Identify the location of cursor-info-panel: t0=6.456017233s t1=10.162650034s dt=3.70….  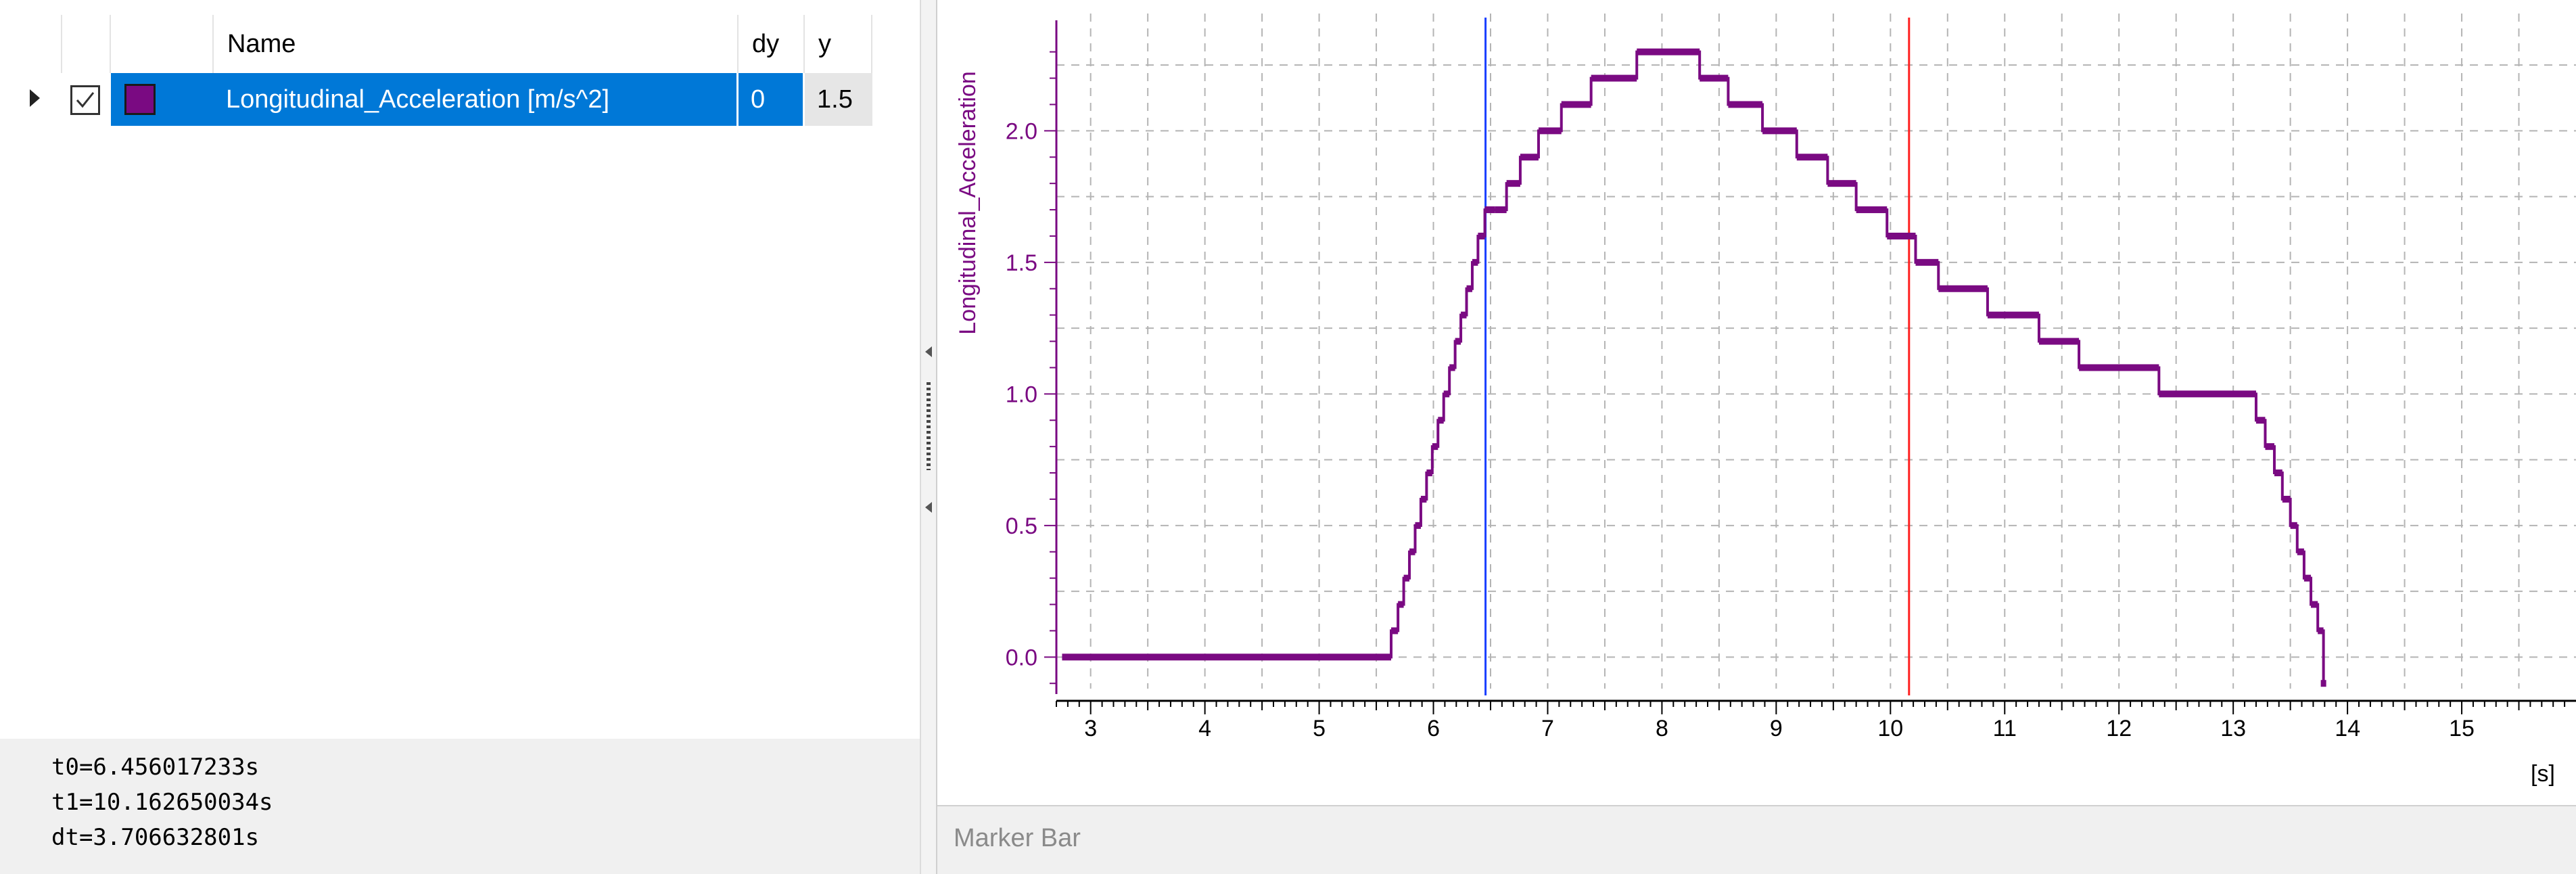
(460, 806).